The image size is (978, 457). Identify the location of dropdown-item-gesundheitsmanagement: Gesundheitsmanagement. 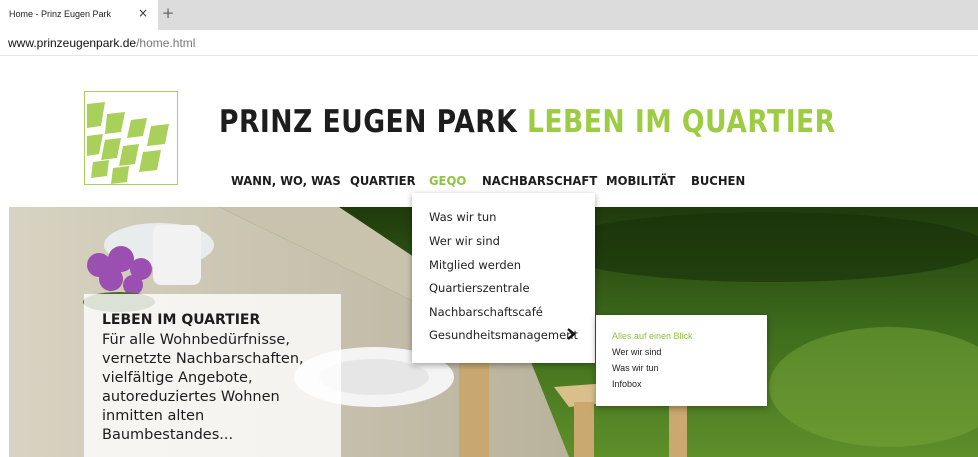
(503, 335).